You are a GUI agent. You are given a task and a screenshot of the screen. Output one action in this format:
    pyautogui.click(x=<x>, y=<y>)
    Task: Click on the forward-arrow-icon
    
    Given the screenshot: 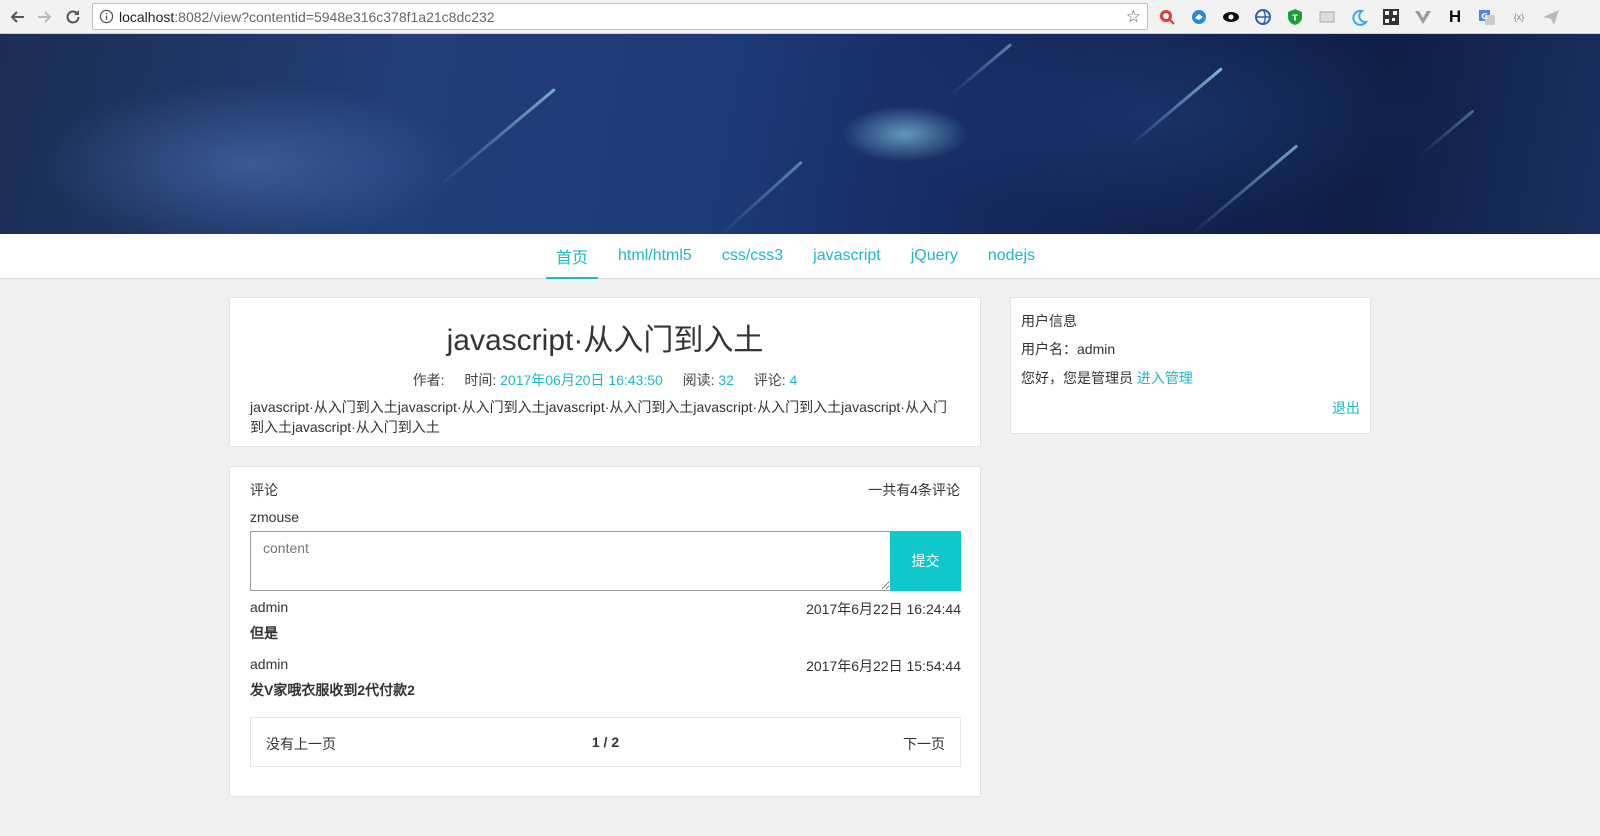 What is the action you would take?
    pyautogui.click(x=44, y=17)
    